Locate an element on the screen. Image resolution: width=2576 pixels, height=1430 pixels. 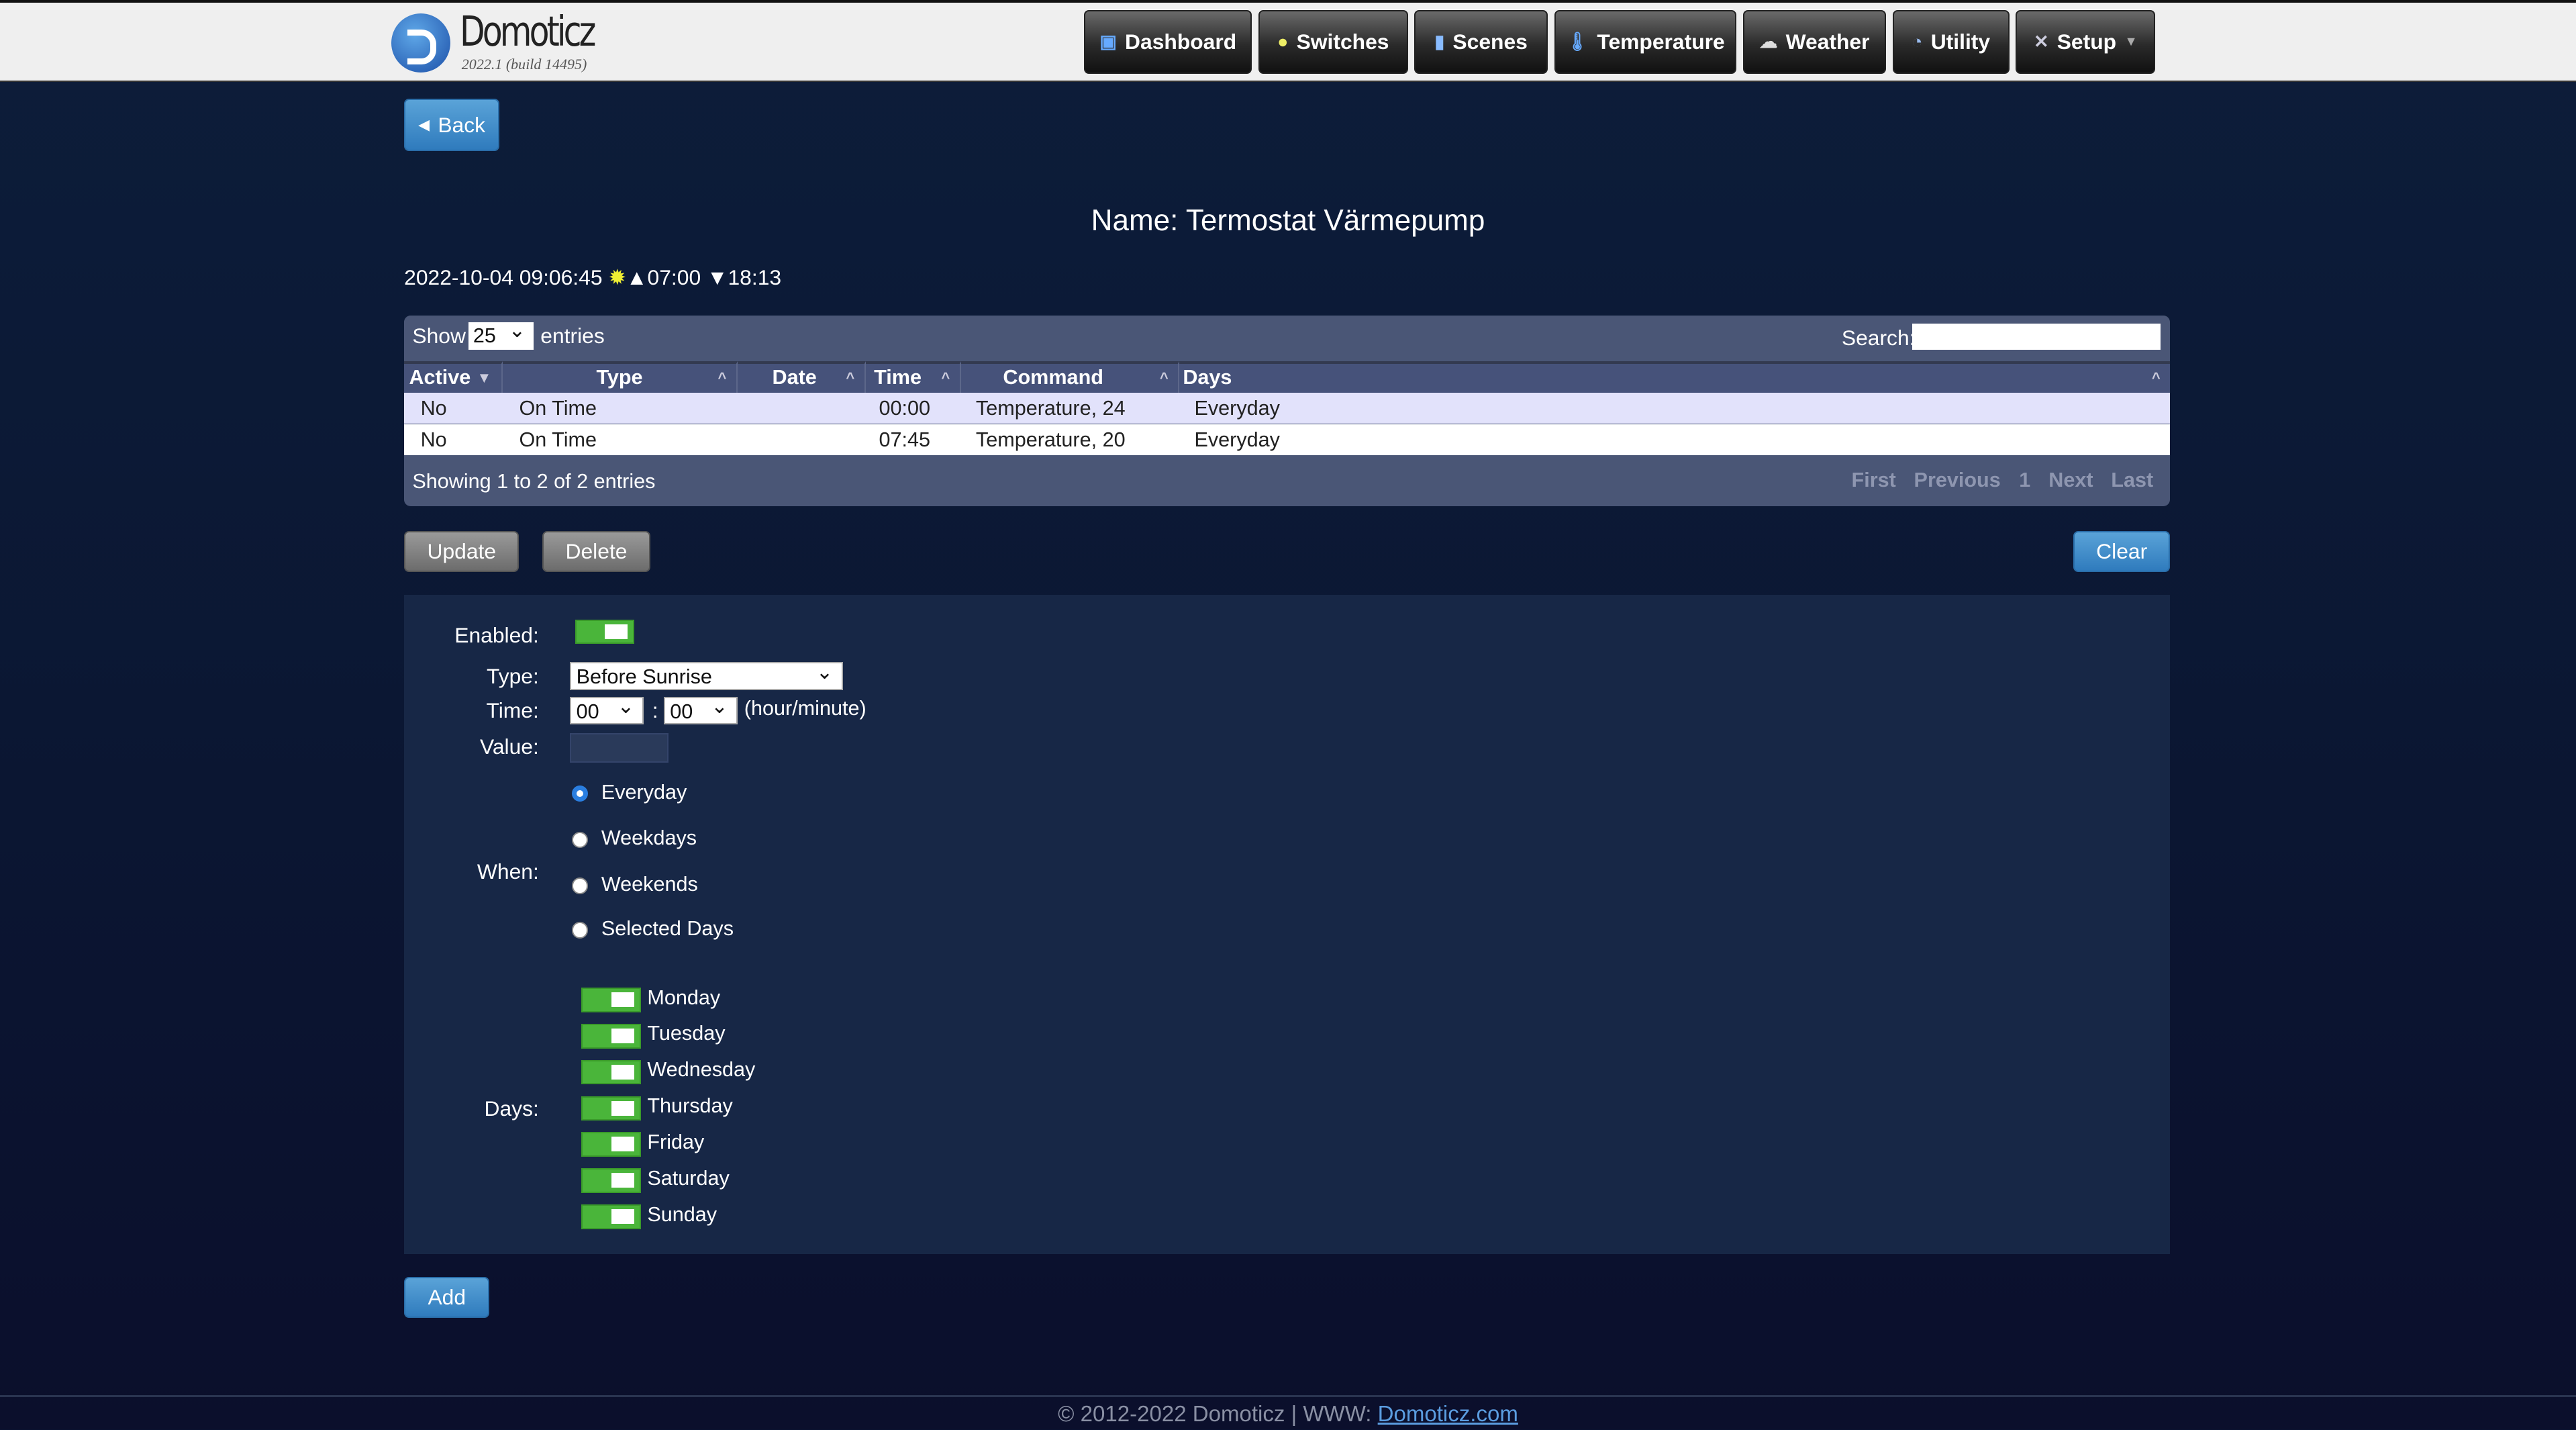
tools-icon: ✕ is located at coordinates (2041, 42).